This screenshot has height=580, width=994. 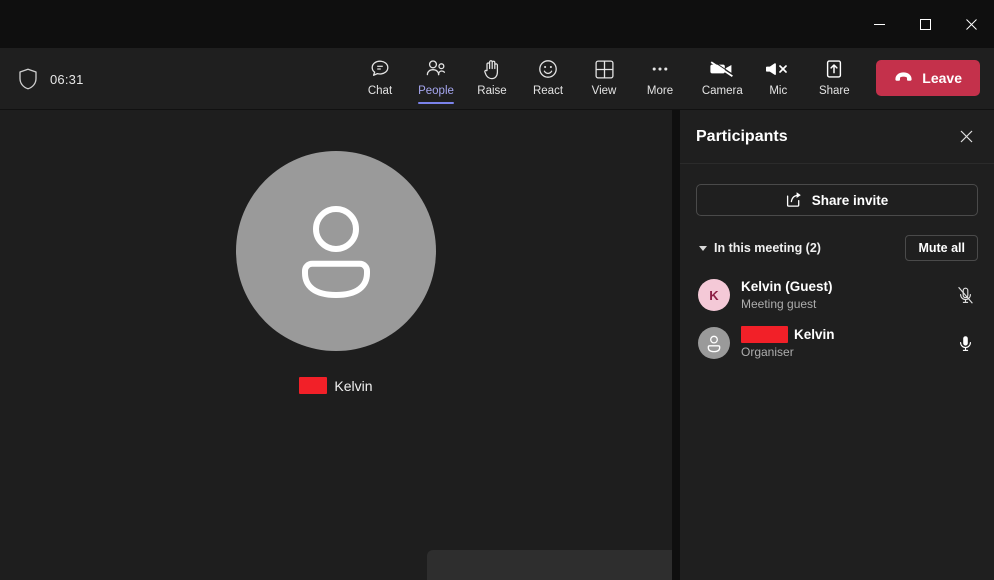 I want to click on in-this-meeting-section: In this meeting (2) Mute all, so click(x=837, y=248).